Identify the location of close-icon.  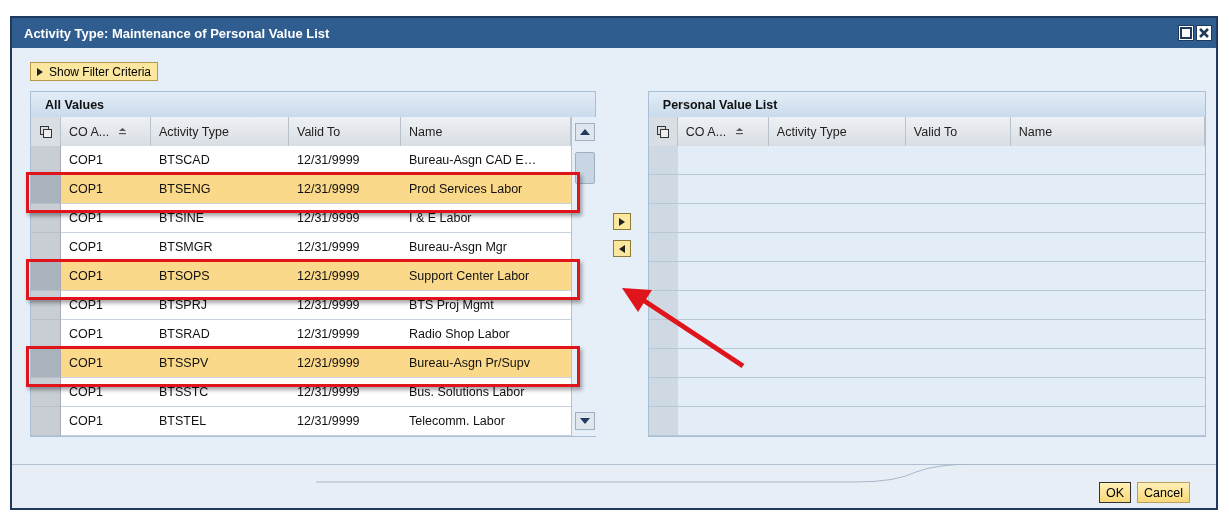
(1204, 33).